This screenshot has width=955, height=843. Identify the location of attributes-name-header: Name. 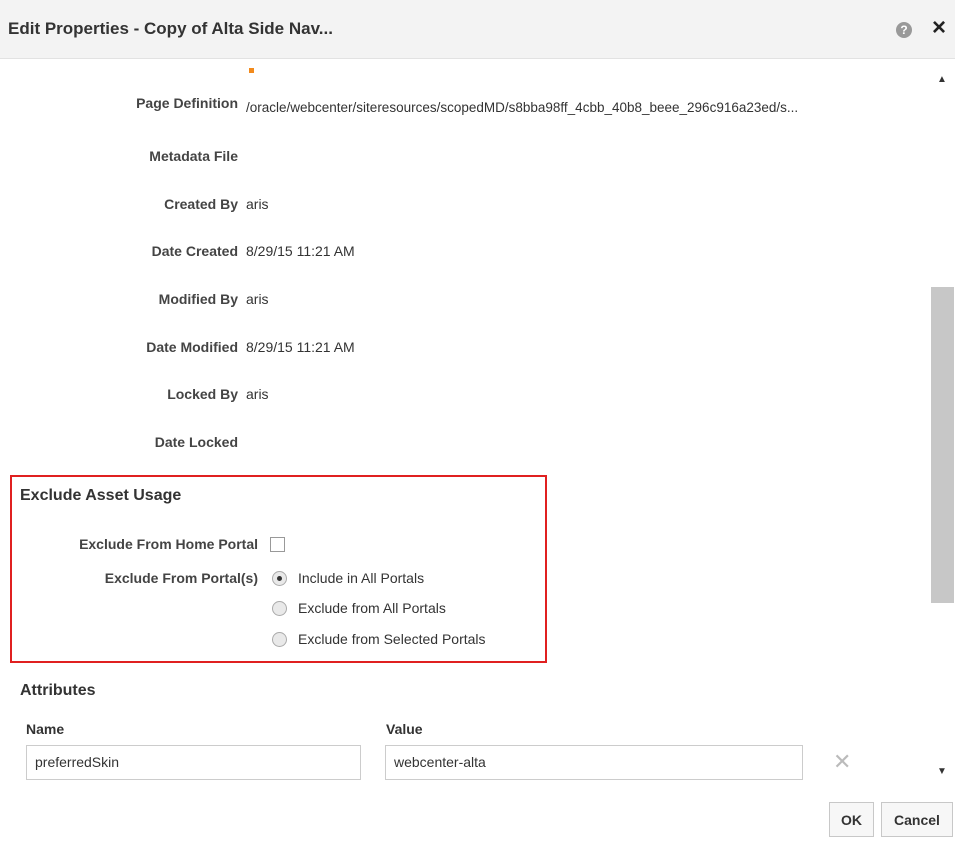
(45, 729).